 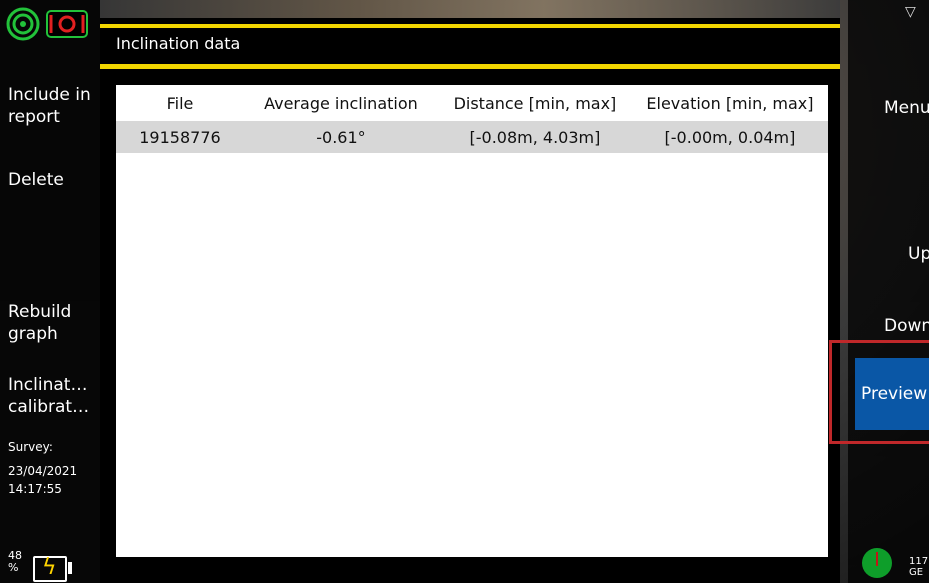 What do you see at coordinates (470, 26) in the screenshot?
I see `dialog-top-accent` at bounding box center [470, 26].